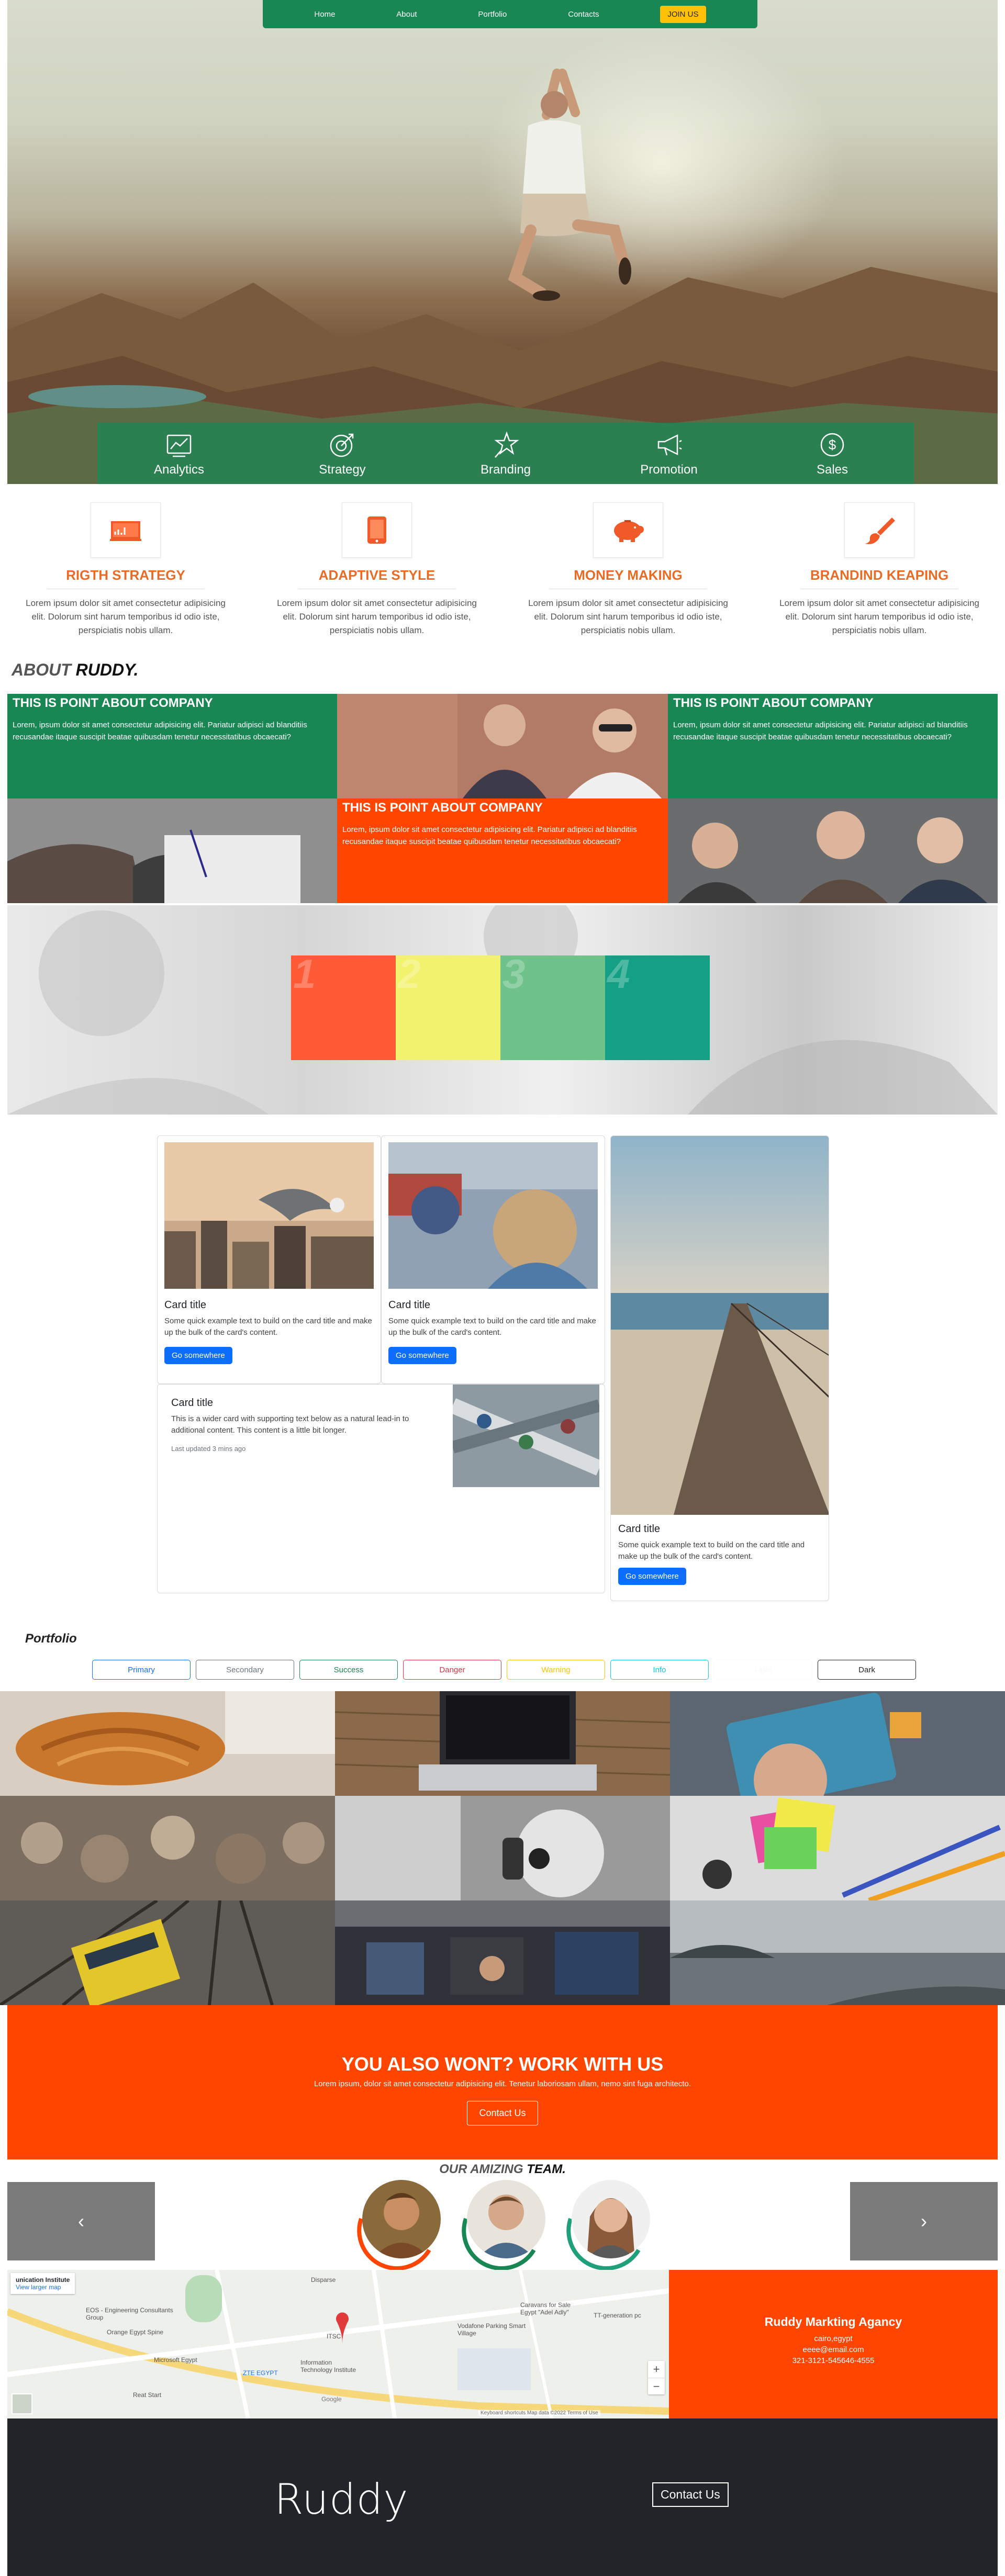 This screenshot has height=2576, width=1005. What do you see at coordinates (583, 15) in the screenshot?
I see `nav-contacts-link: Contacts` at bounding box center [583, 15].